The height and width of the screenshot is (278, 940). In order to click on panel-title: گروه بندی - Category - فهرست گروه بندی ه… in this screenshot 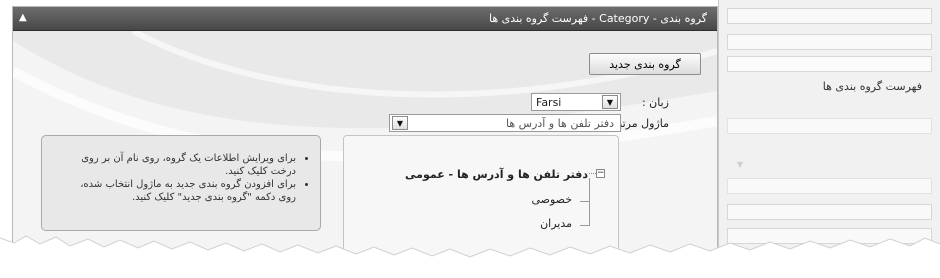, I will do `click(597, 18)`.